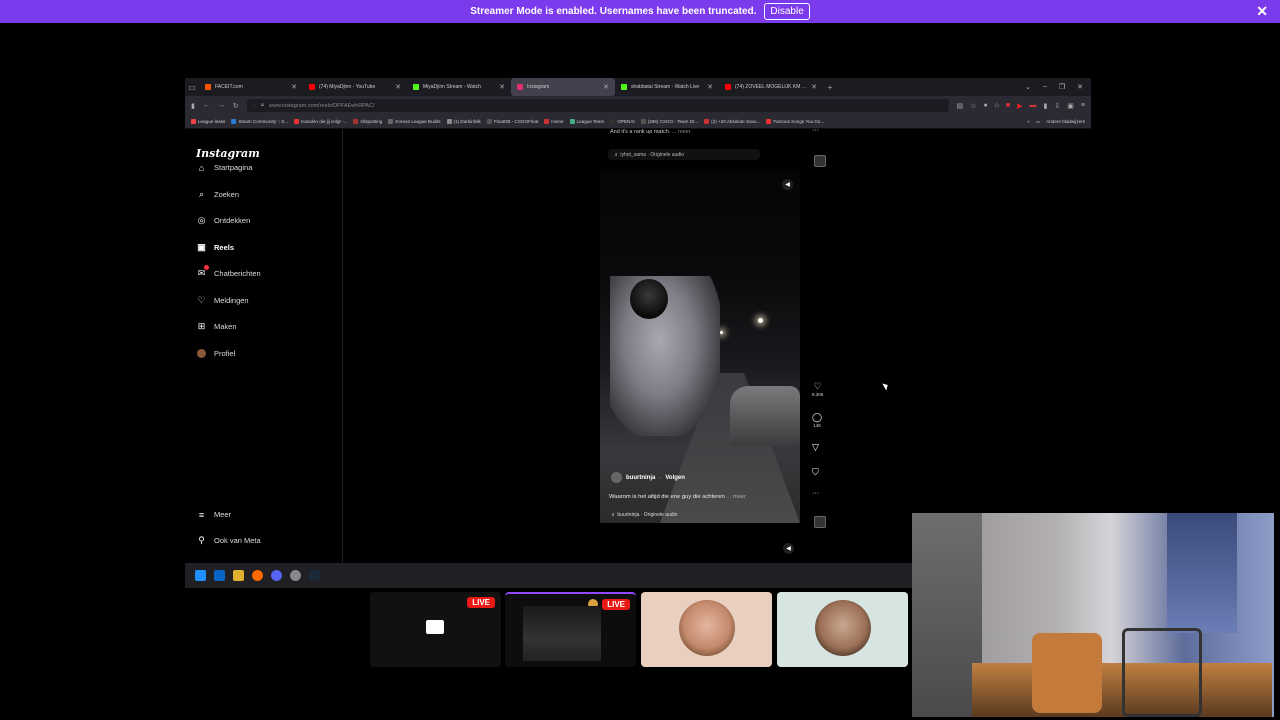 This screenshot has width=1280, height=720. What do you see at coordinates (818, 386) in the screenshot?
I see `heart-icon: ♡` at bounding box center [818, 386].